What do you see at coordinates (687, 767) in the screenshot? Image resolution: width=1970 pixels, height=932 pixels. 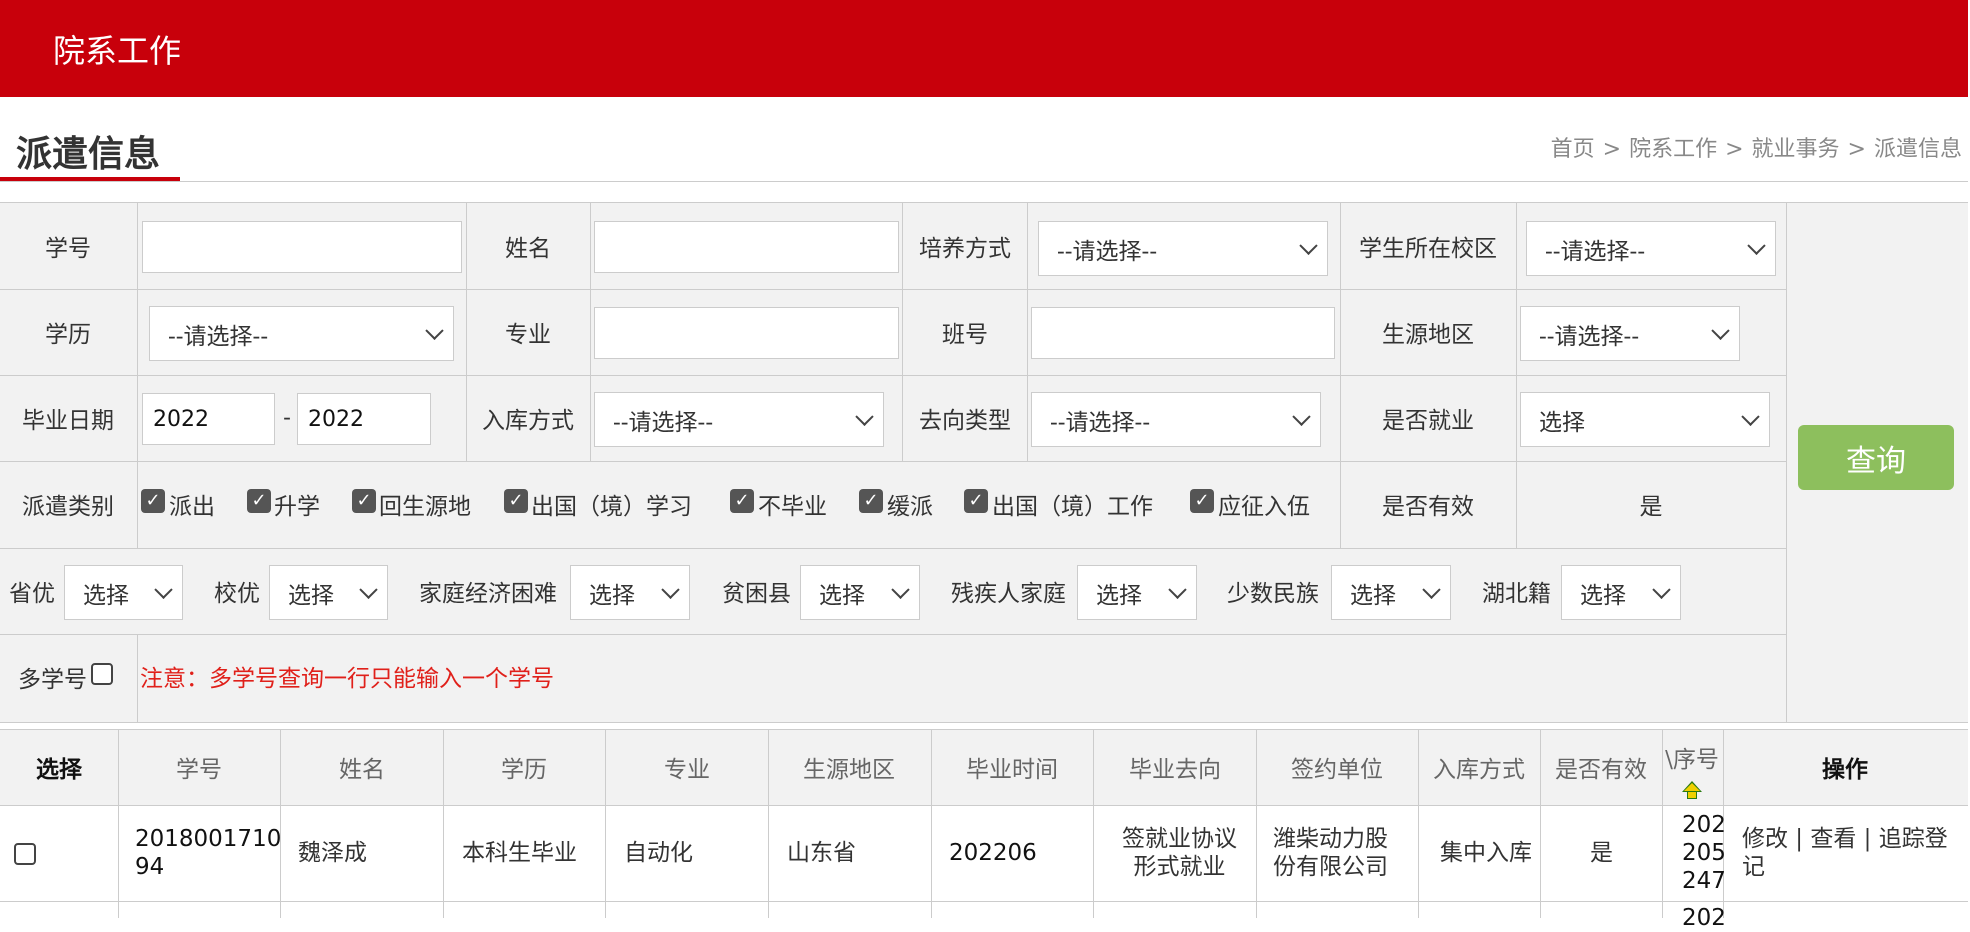 I see `column-header-major: 专业` at bounding box center [687, 767].